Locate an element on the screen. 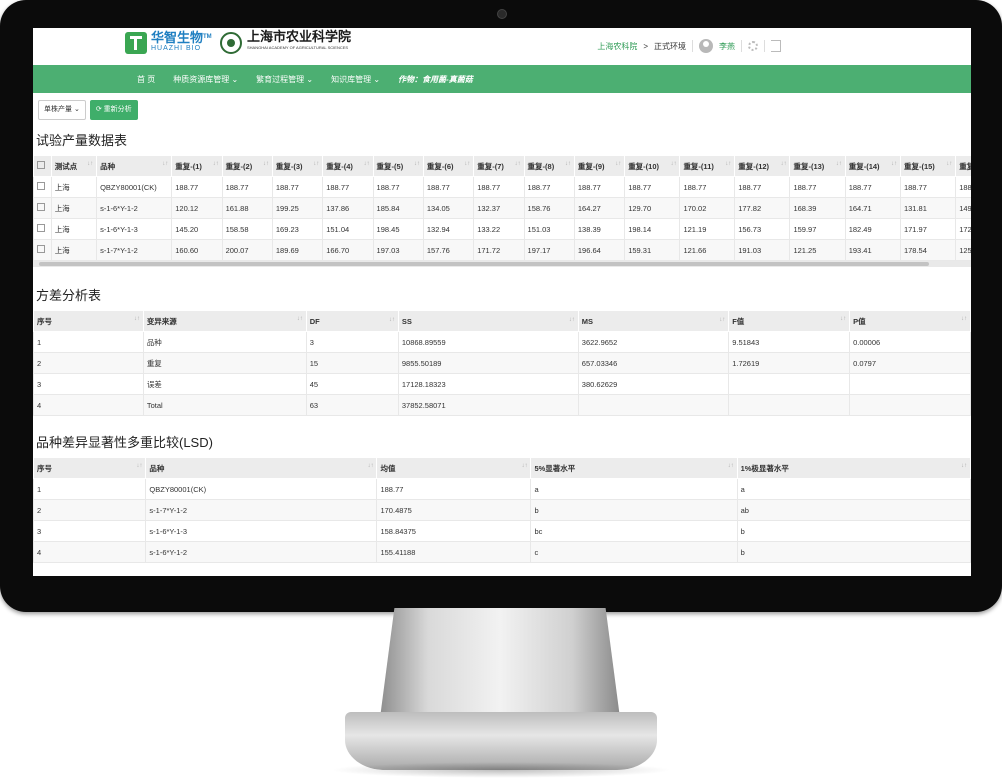  column-header: 重复-(6) ↓↑ is located at coordinates (448, 166).